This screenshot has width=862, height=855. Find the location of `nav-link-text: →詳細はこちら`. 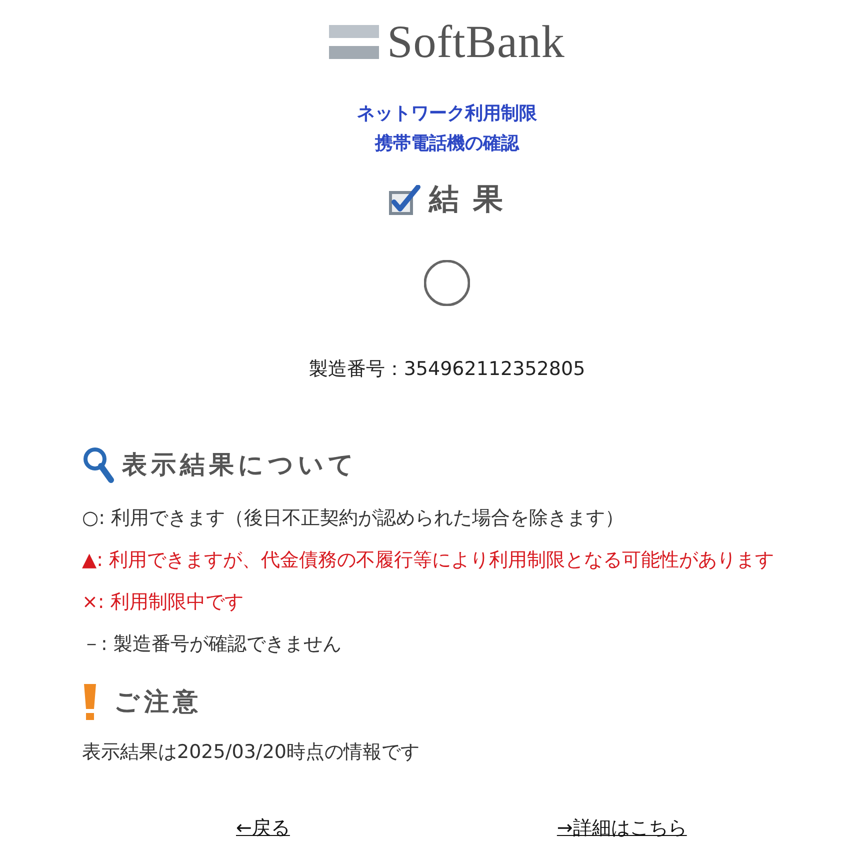

nav-link-text: →詳細はこちら is located at coordinates (621, 828).